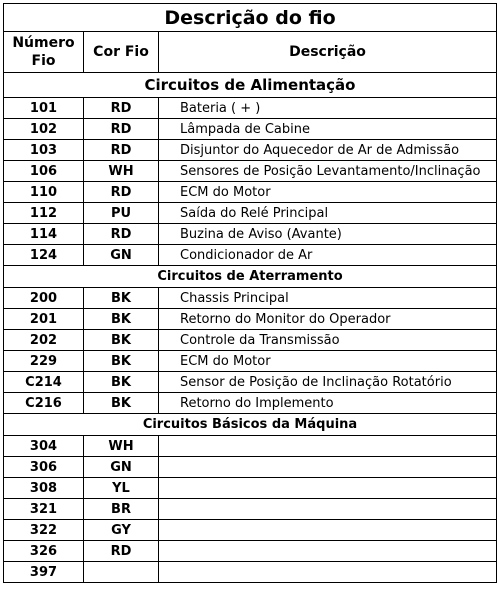 The height and width of the screenshot is (593, 500). I want to click on table-row: 124 GN Condicionador de Ar, so click(250, 255).